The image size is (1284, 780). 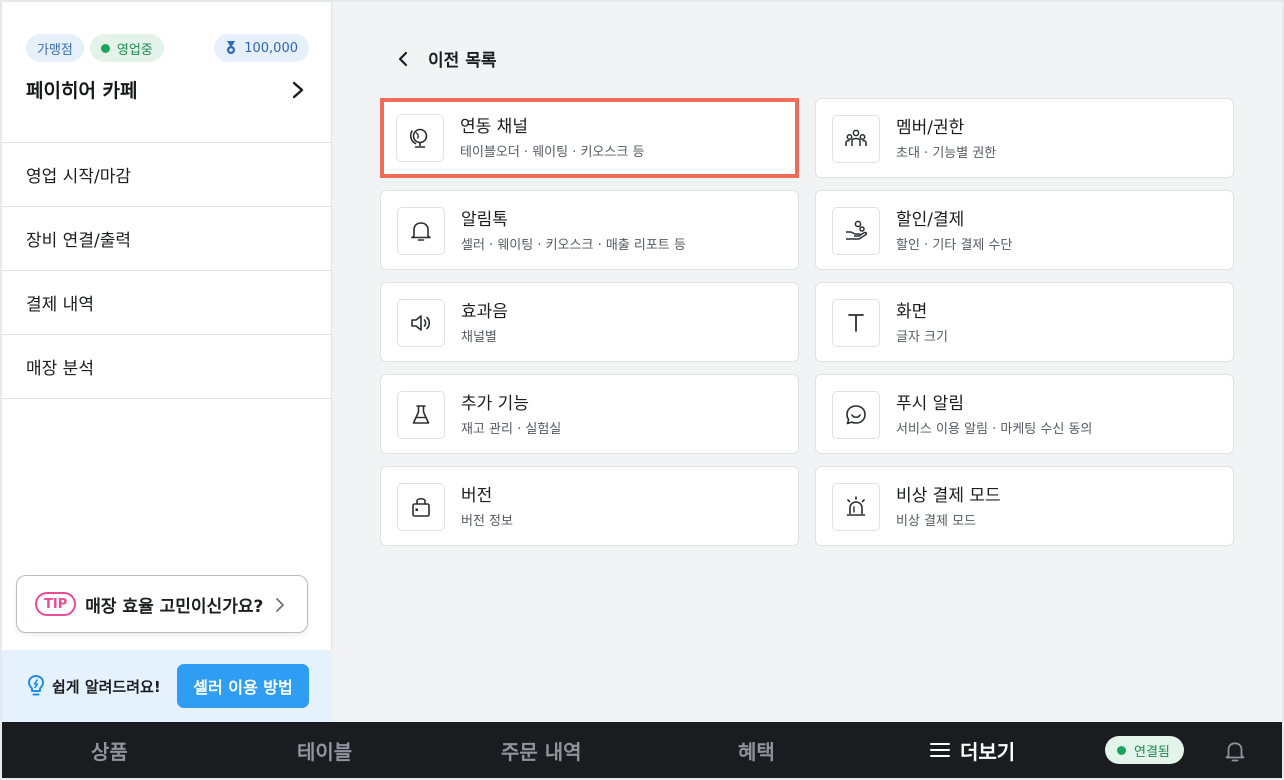 I want to click on card-title: 연동 채널, so click(x=494, y=127).